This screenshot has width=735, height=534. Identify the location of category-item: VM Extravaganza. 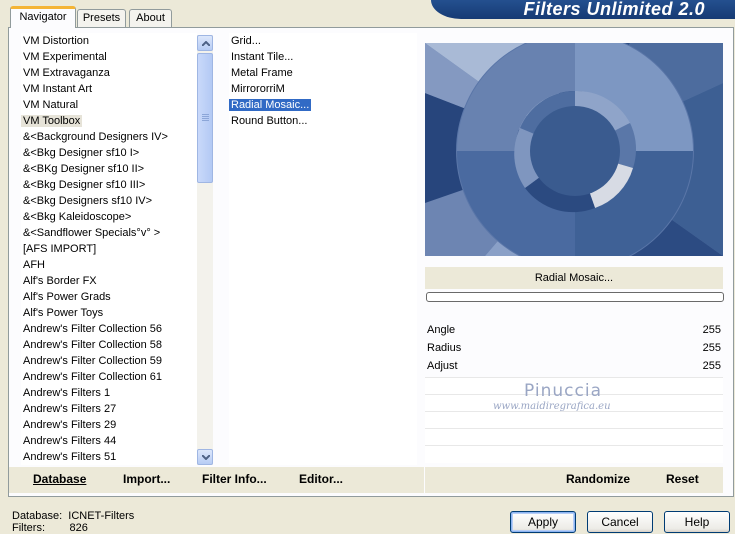
(66, 73).